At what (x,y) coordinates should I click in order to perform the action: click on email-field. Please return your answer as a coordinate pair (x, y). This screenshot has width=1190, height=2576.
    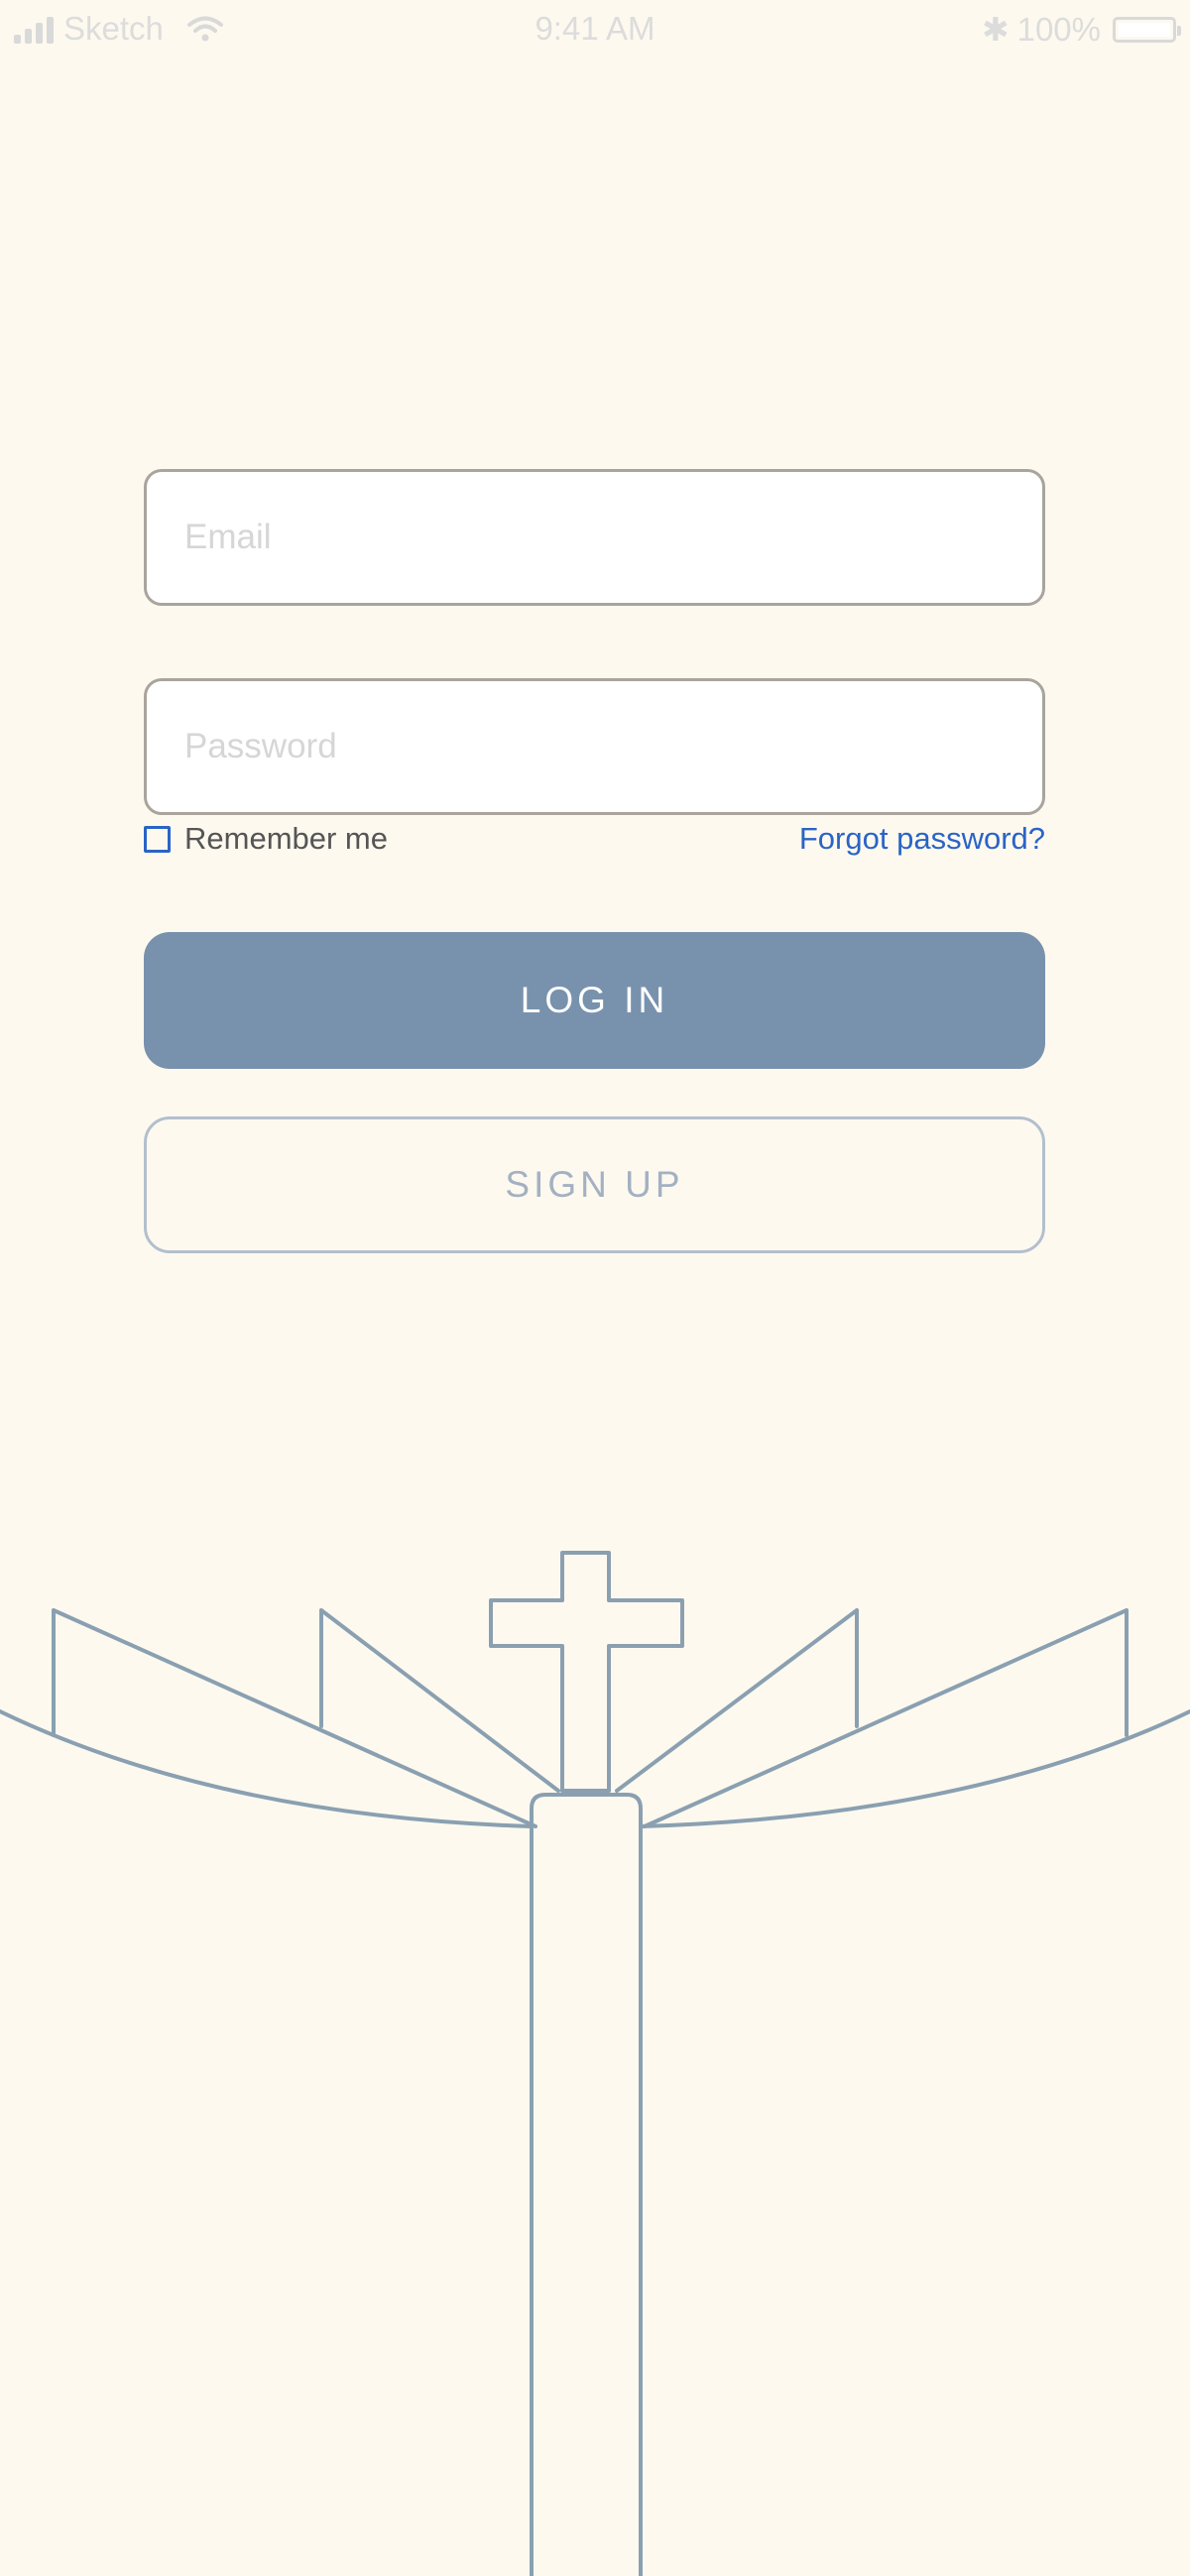
    Looking at the image, I should click on (594, 537).